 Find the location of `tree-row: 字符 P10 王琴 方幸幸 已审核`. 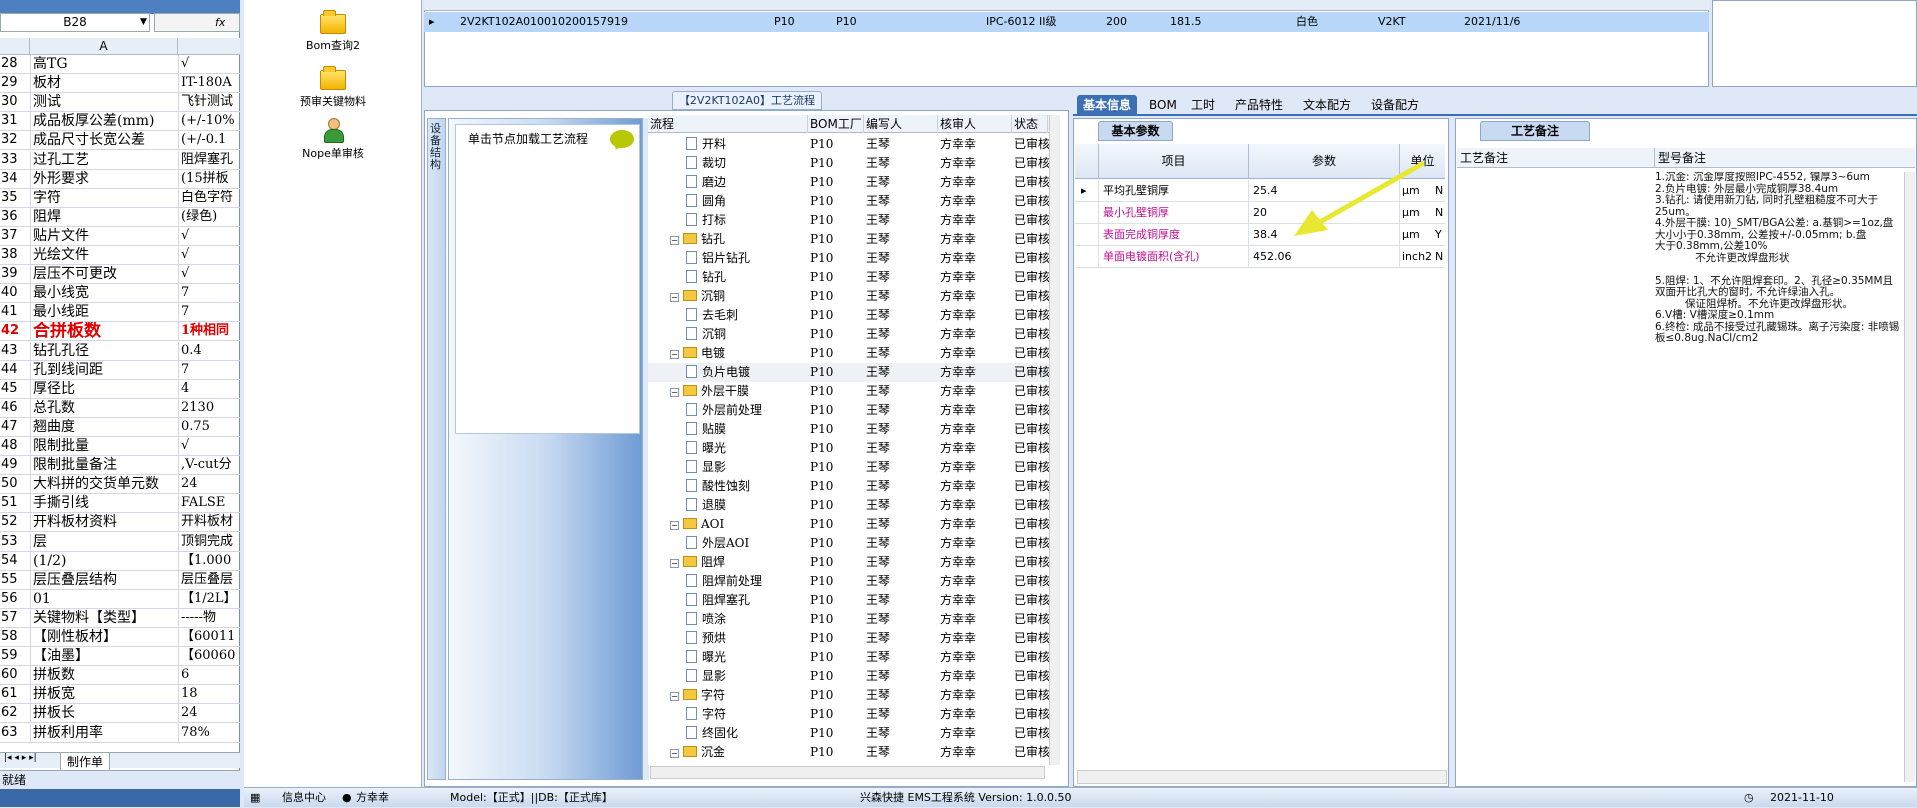

tree-row: 字符 P10 王琴 方幸幸 已审核 is located at coordinates (854, 714).